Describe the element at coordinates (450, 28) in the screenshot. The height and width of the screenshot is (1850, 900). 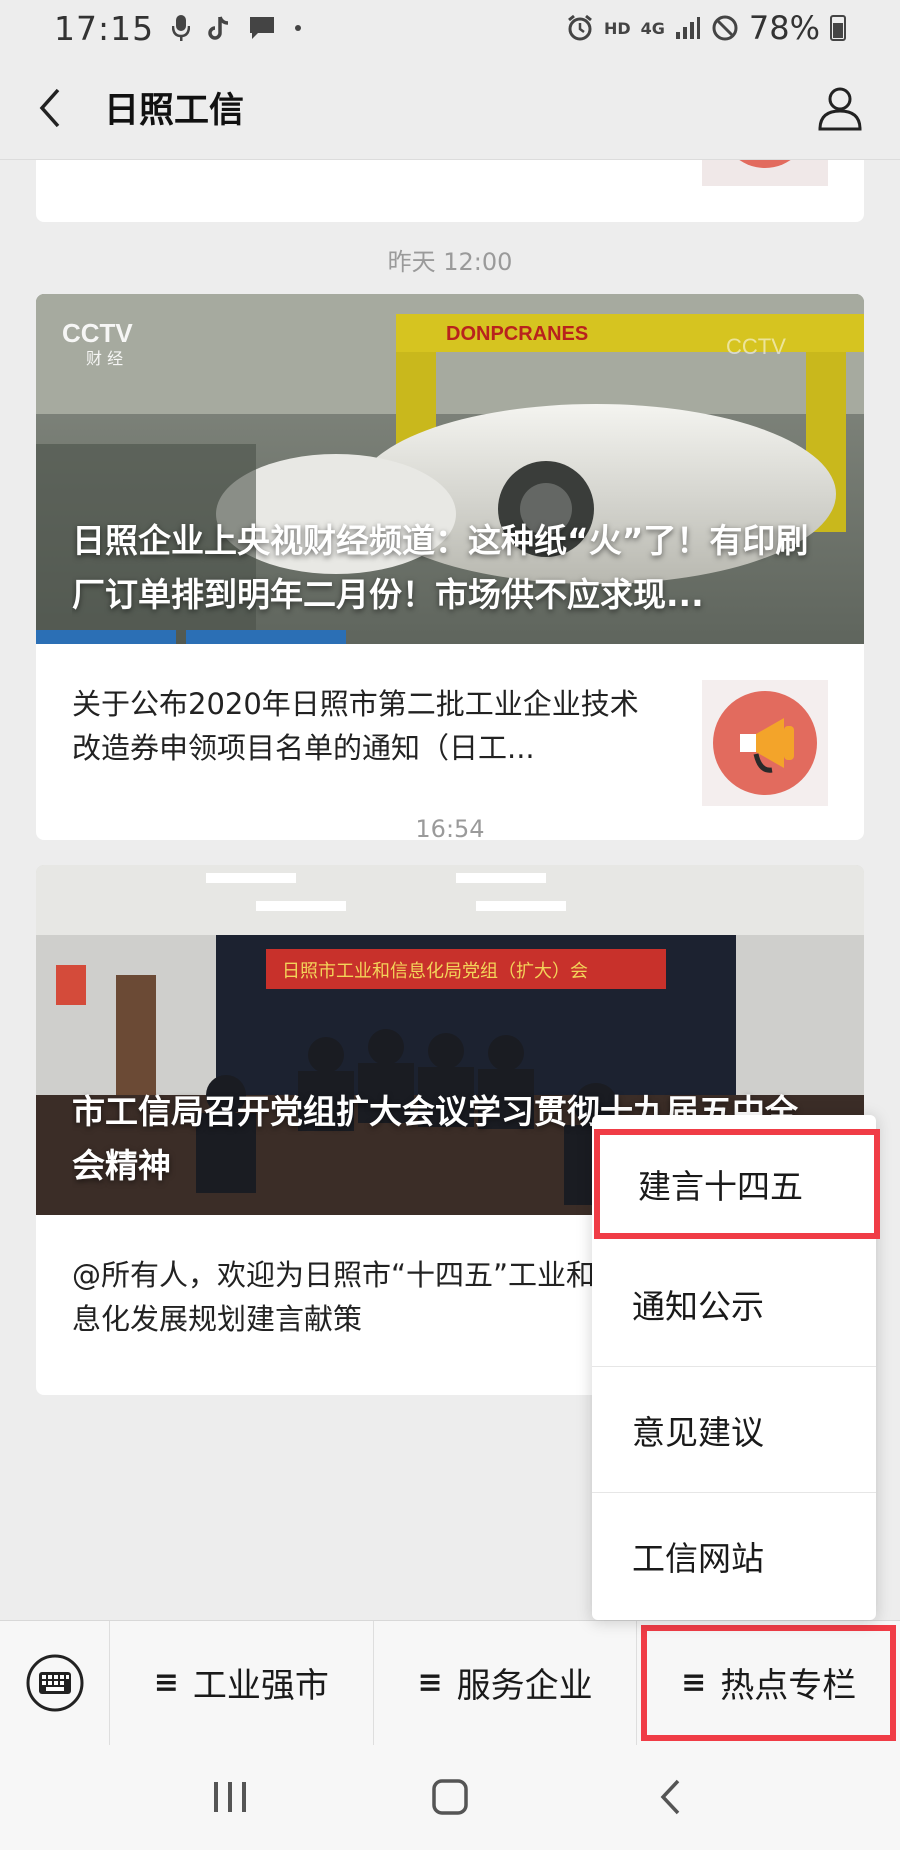
I see `status-bar: 17:15 HD 4G 78%` at that location.